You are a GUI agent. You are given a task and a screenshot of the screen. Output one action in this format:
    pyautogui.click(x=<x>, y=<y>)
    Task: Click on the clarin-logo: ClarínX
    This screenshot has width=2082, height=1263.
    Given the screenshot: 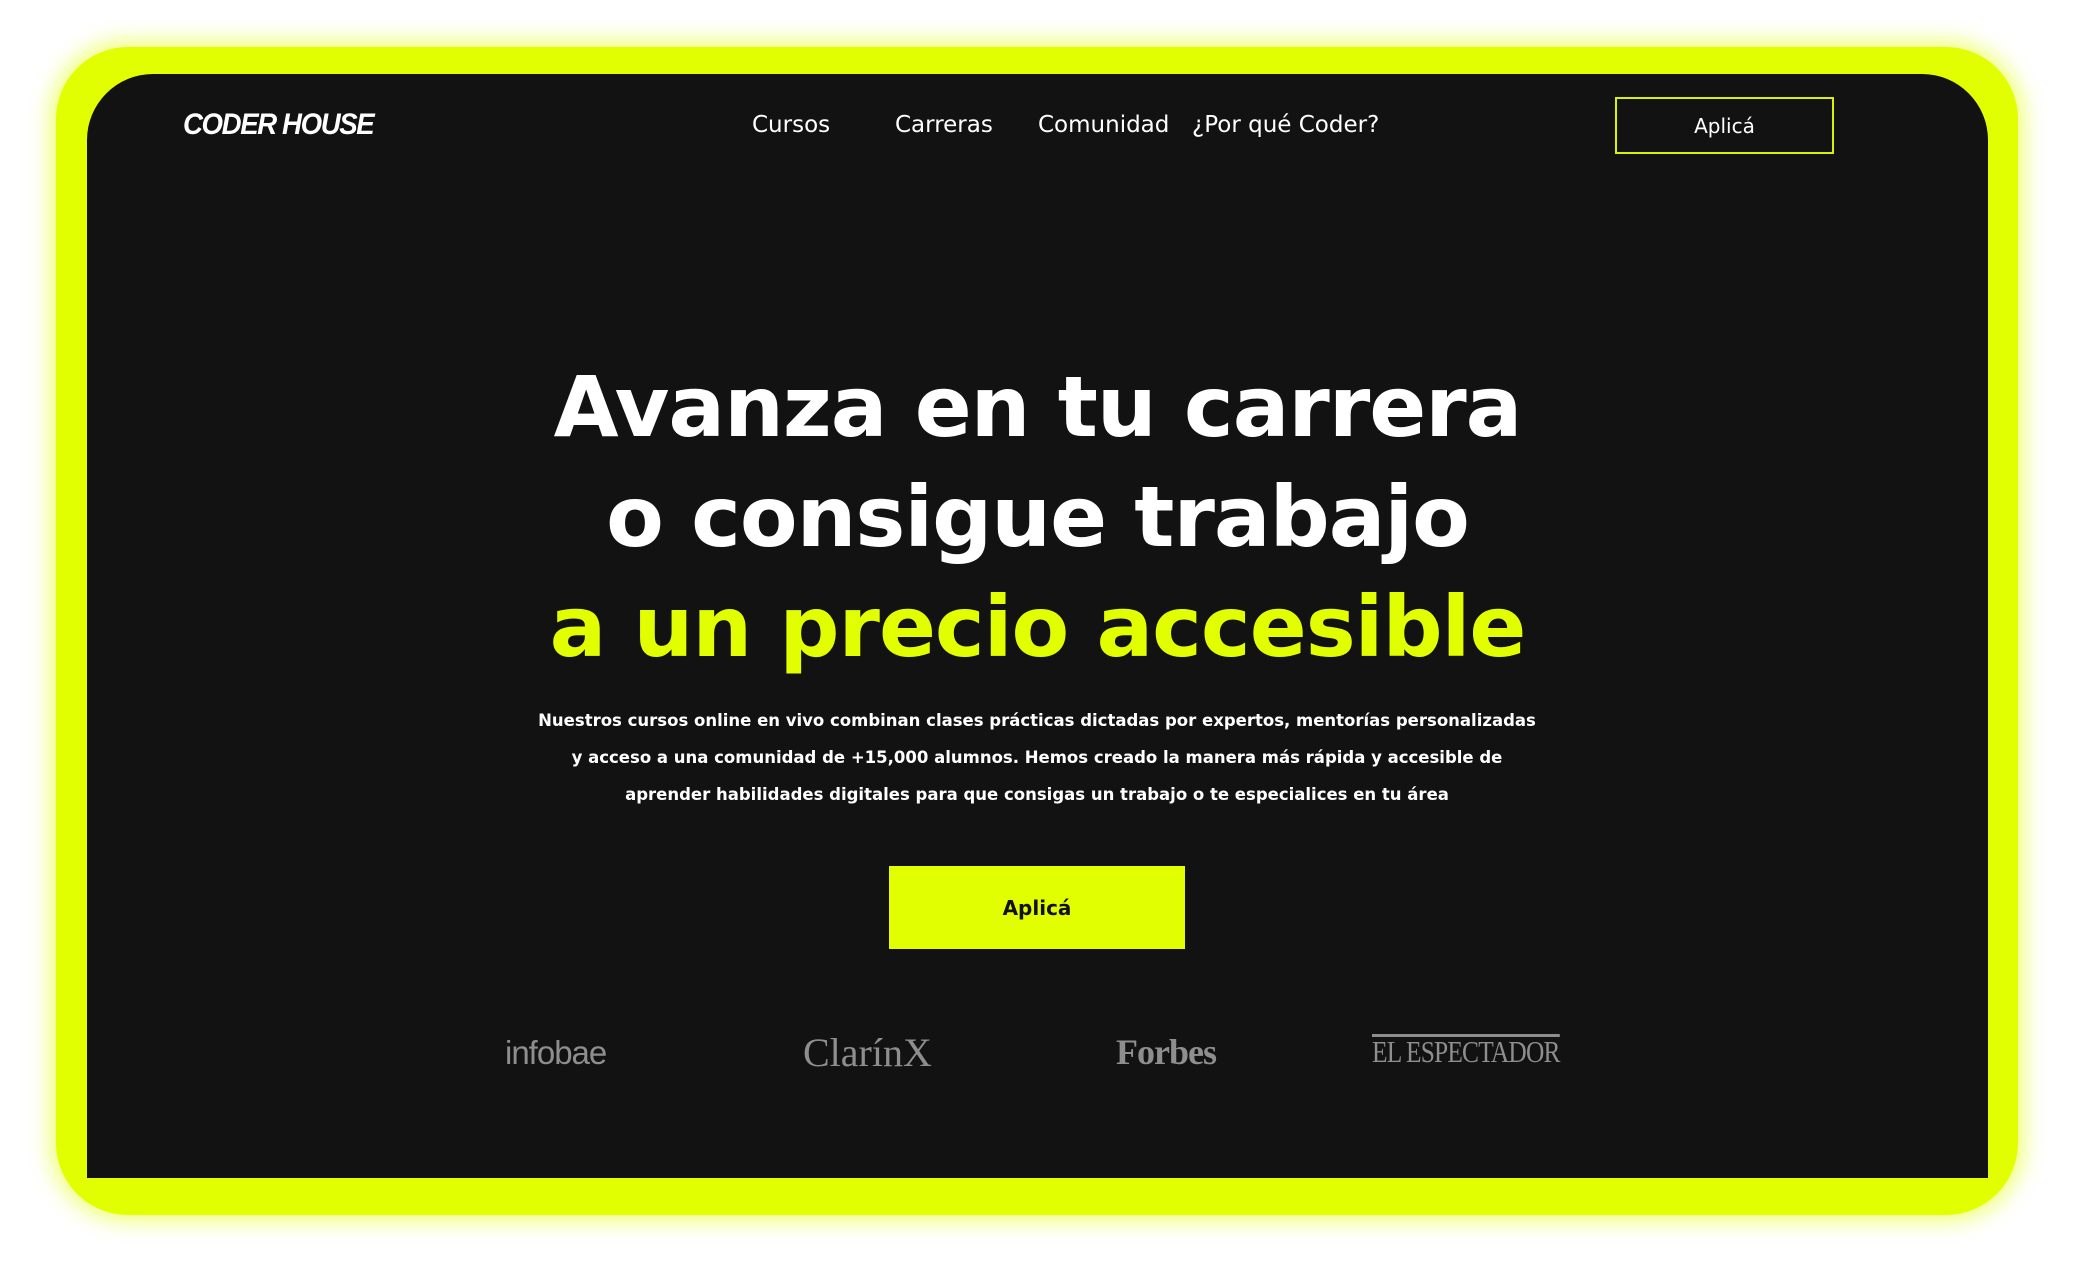 What is the action you would take?
    pyautogui.click(x=867, y=1052)
    